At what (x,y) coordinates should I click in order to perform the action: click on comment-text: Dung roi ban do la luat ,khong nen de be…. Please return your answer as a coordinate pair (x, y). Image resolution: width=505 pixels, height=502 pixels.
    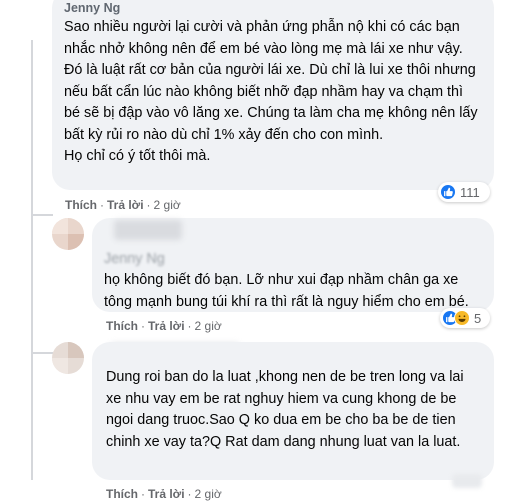
    Looking at the image, I should click on (285, 409).